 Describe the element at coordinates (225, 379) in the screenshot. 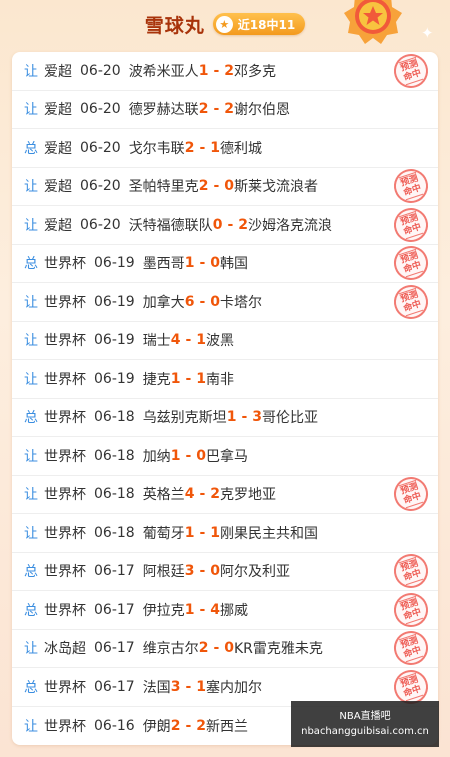

I see `match-row: 让世界杯 06-19 捷克 1-1 南非` at that location.